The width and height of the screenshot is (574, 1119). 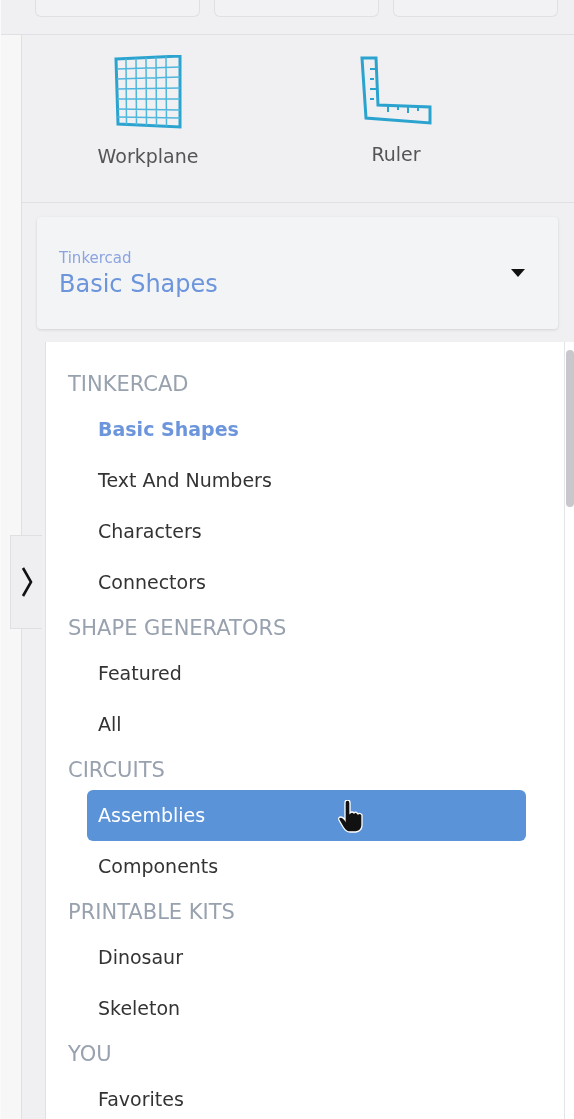 I want to click on chevron-right-icon, so click(x=26, y=582).